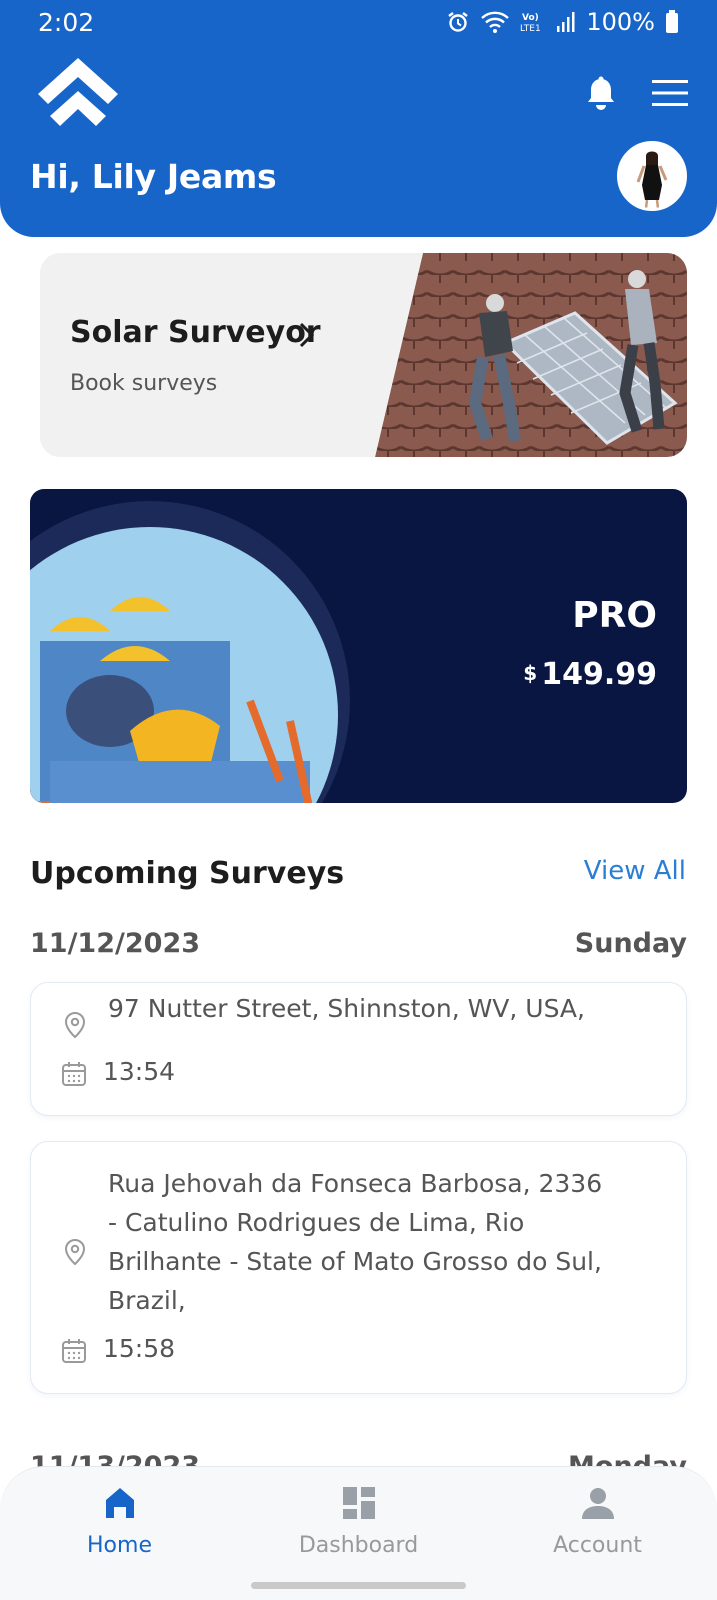 The width and height of the screenshot is (717, 1600). I want to click on nav-dashboard: Dashboard, so click(358, 1527).